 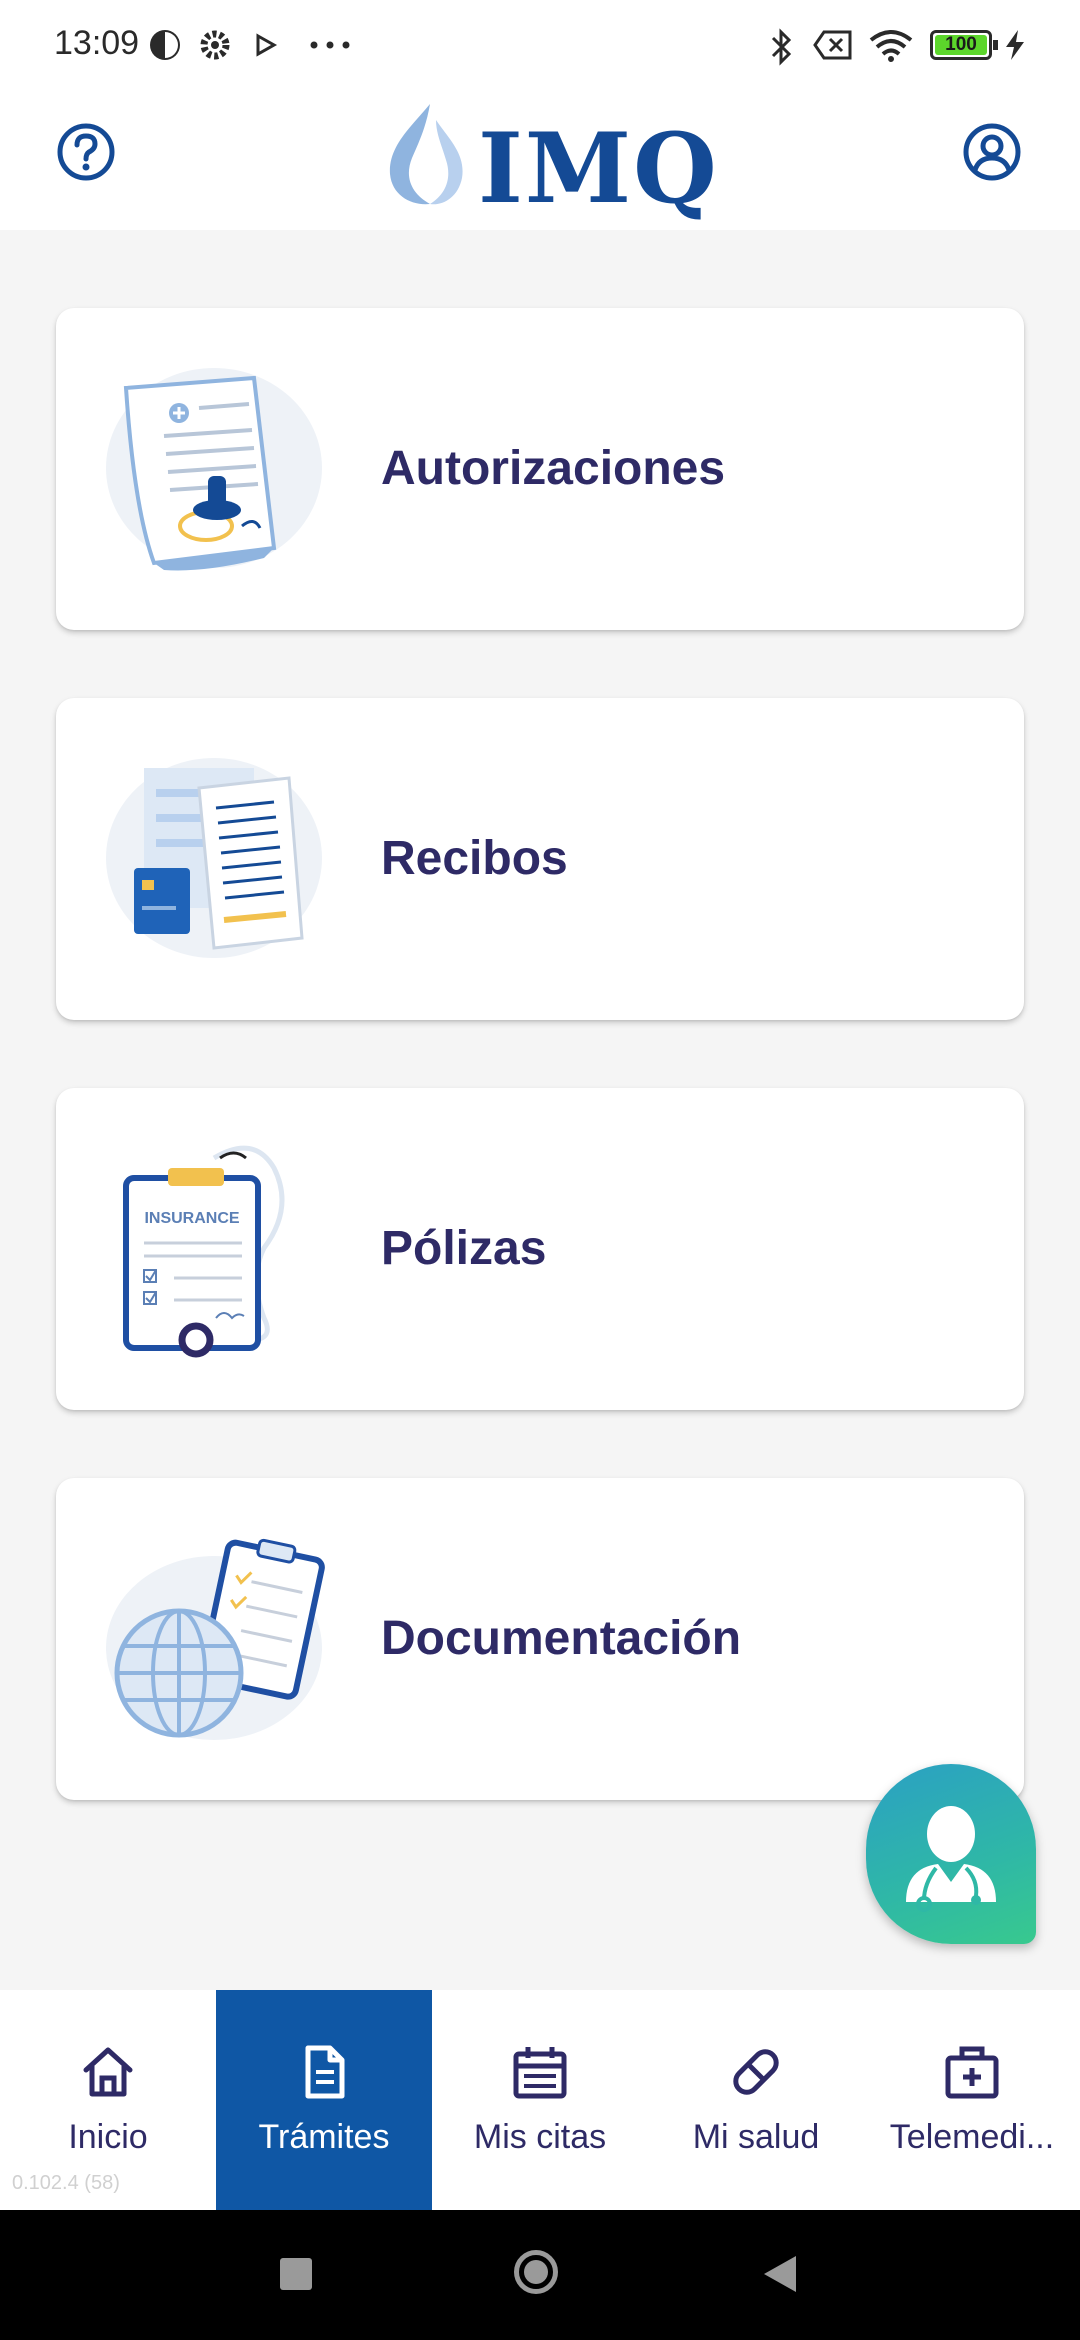 I want to click on app-version: 0.102.4 (58), so click(x=66, y=2183).